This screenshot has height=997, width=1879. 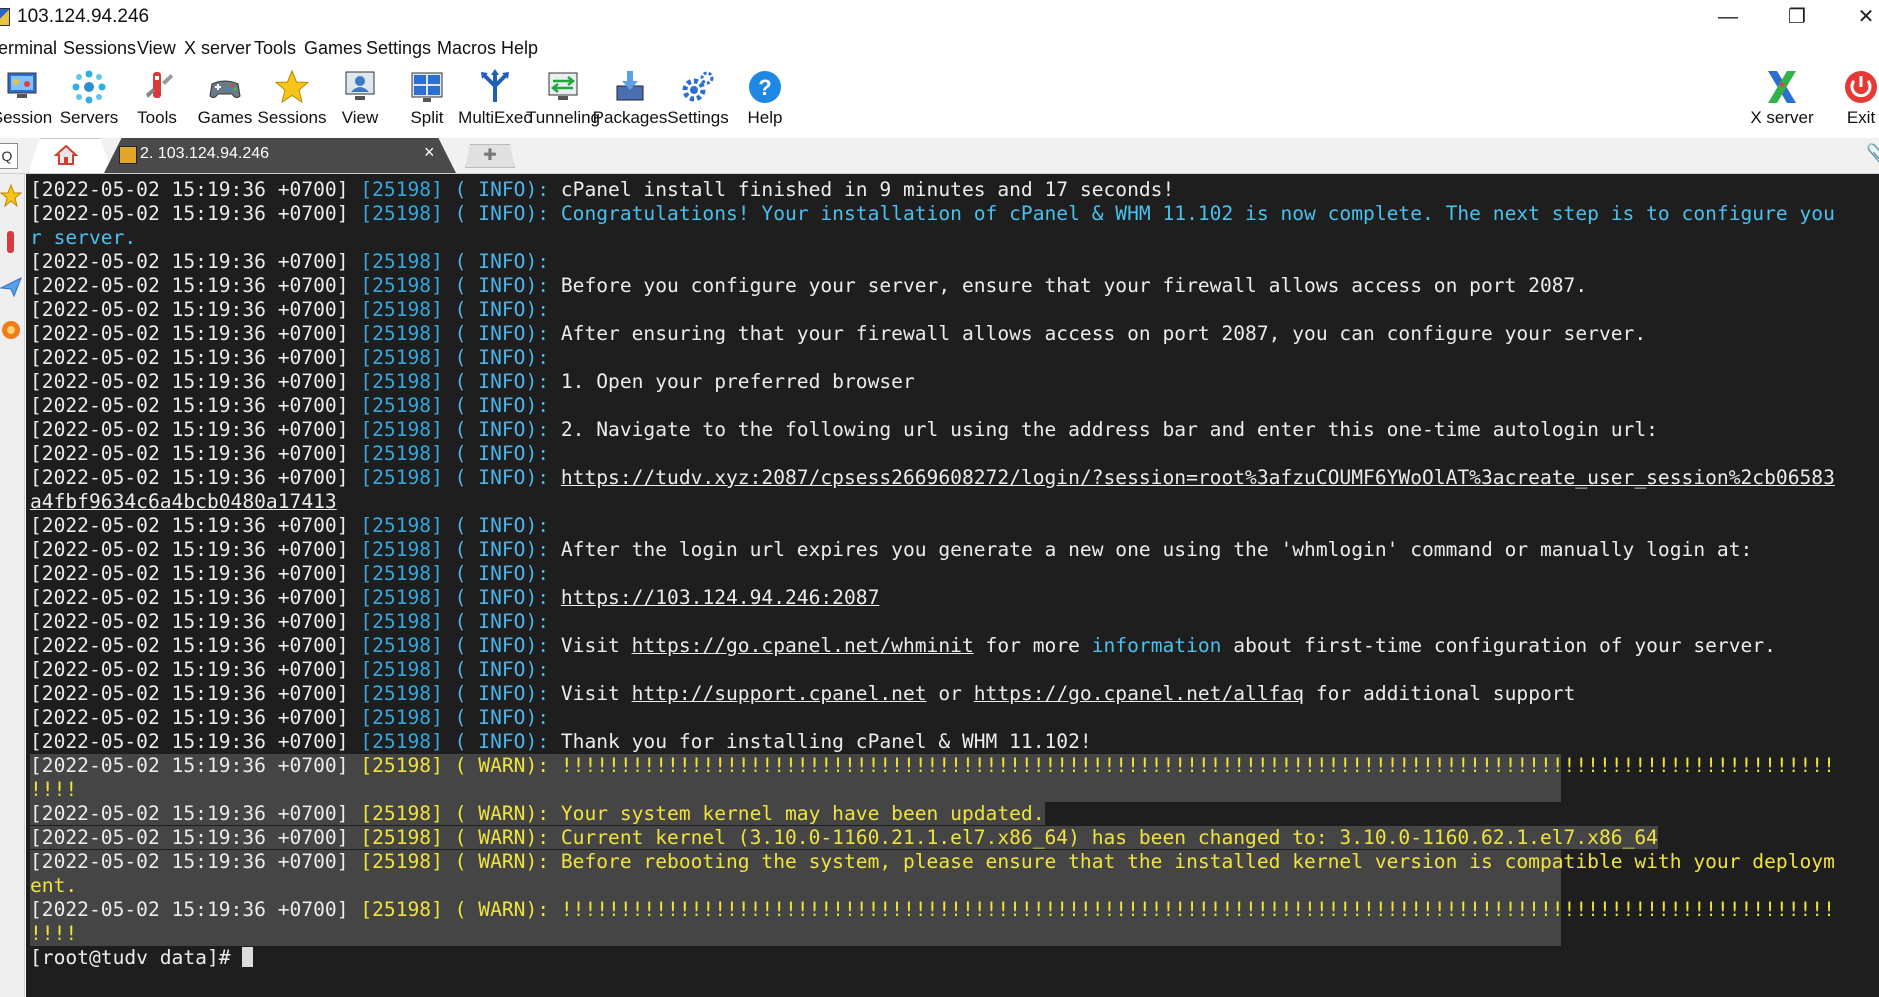 I want to click on window-title: 103.124.94.246, so click(x=83, y=16).